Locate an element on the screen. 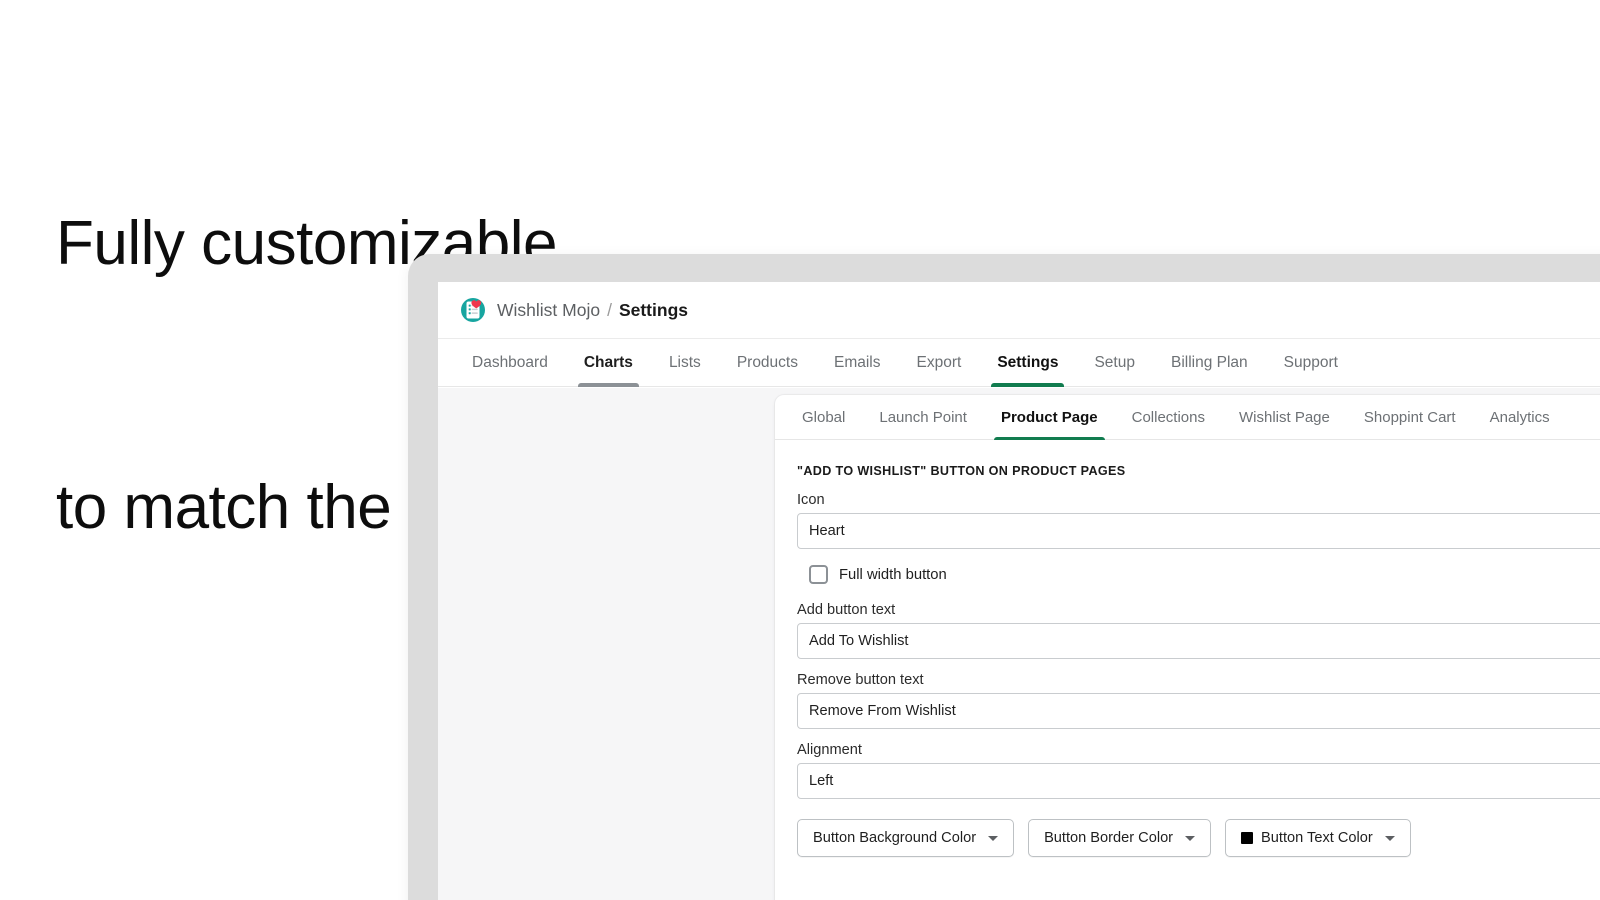  breadcrumb: Wishlist Mojo / Settings is located at coordinates (592, 310).